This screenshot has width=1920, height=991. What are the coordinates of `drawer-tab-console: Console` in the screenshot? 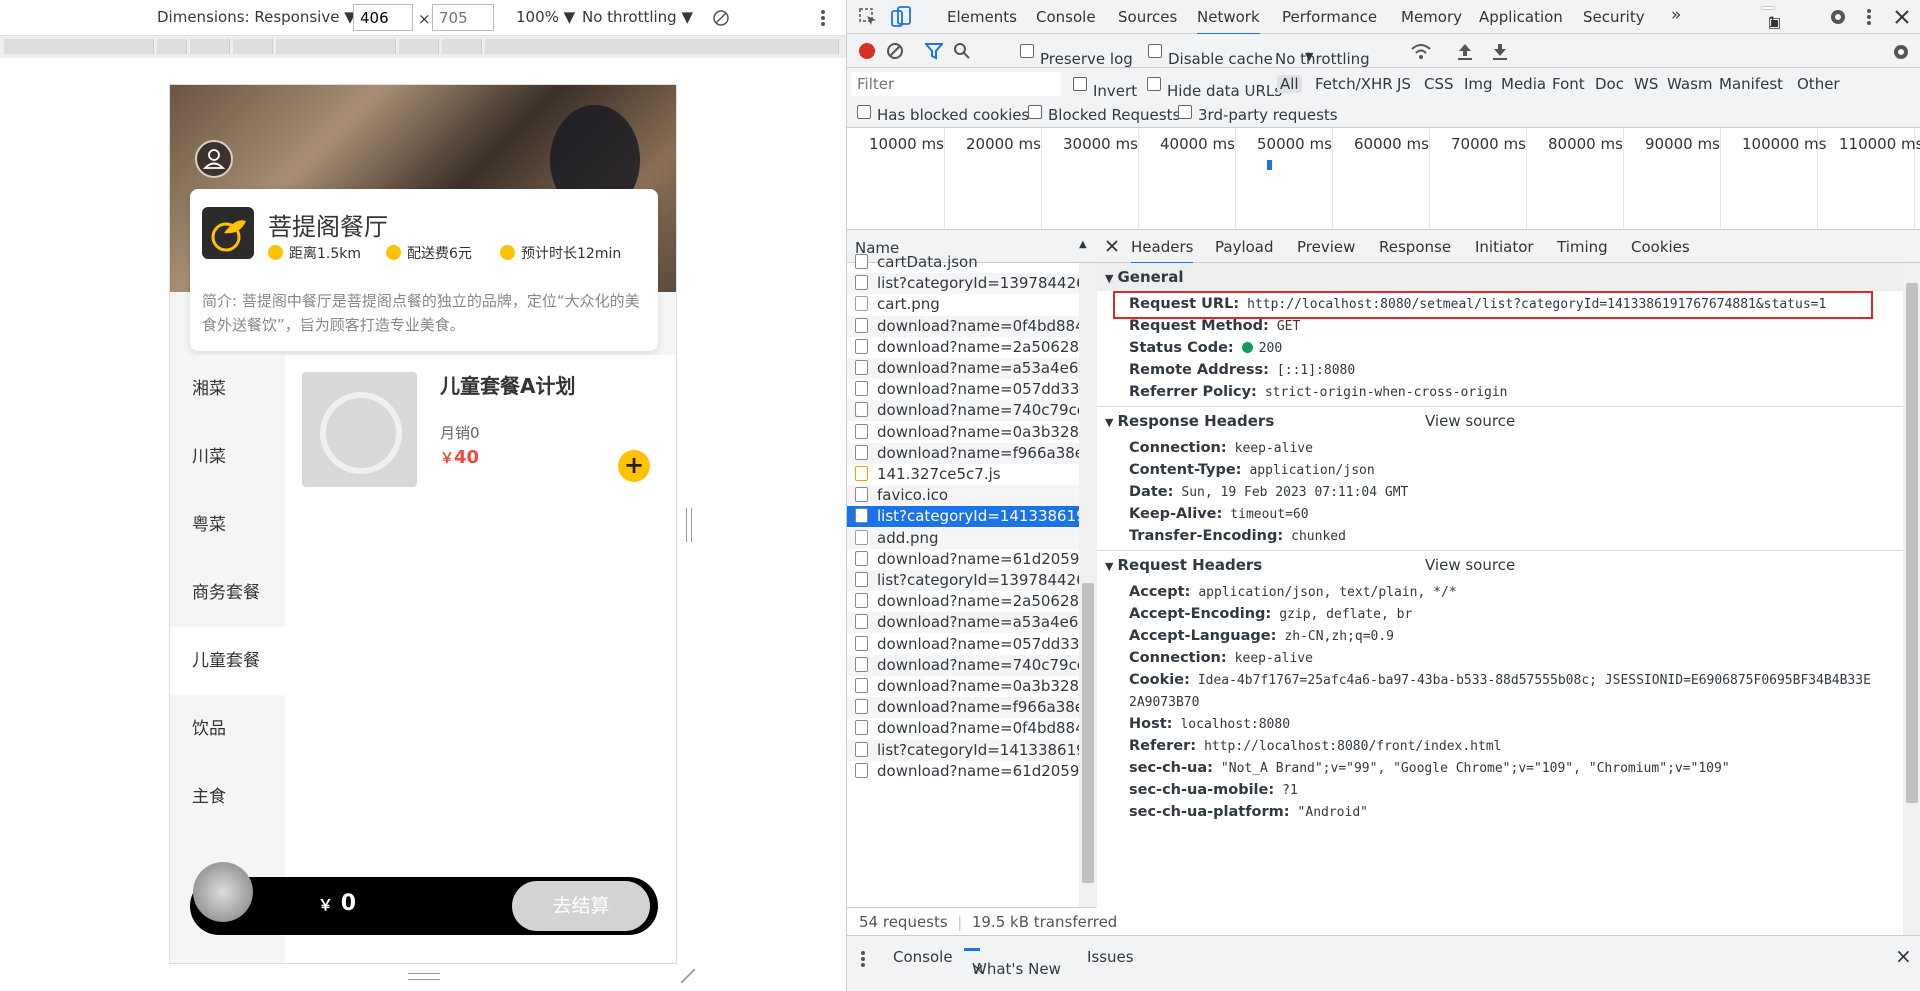 It's located at (923, 957).